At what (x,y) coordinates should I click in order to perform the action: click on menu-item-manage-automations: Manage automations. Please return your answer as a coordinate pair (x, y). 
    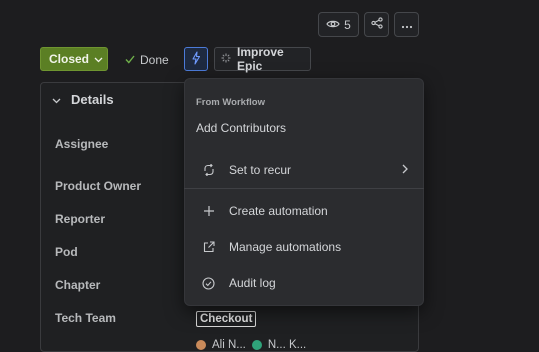
    Looking at the image, I should click on (304, 247).